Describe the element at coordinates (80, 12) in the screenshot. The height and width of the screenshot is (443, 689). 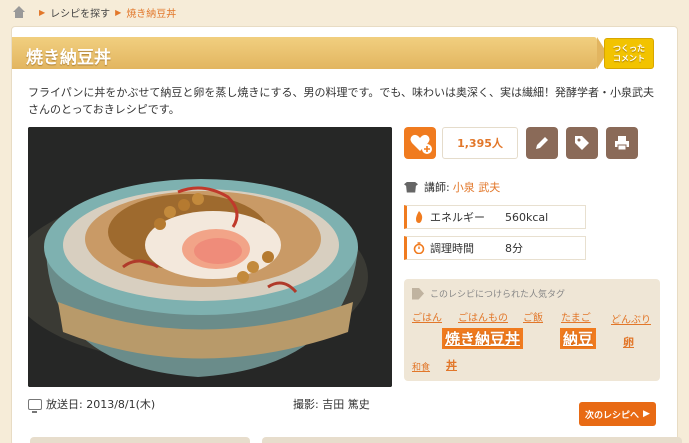
I see `breadcrumb-search-link: レシピを探す` at that location.